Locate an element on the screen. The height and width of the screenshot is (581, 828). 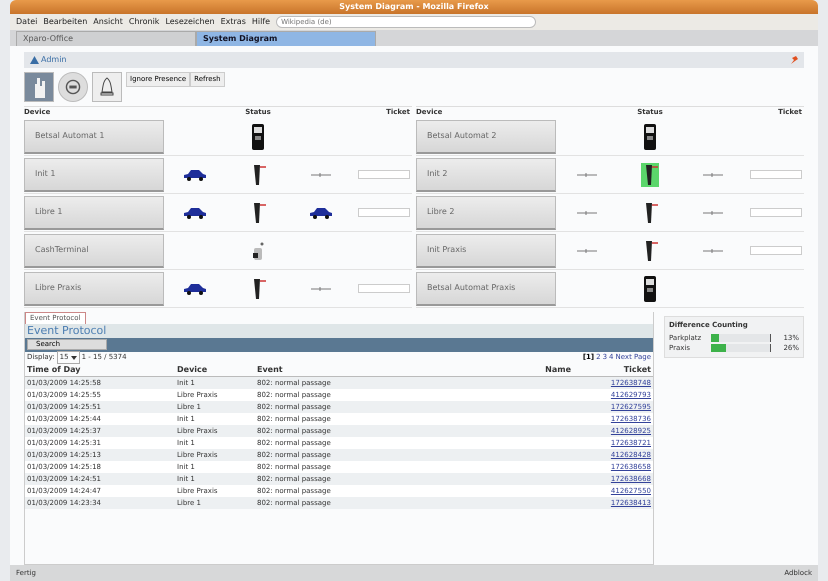
menu-item: Ansicht is located at coordinates (108, 22).